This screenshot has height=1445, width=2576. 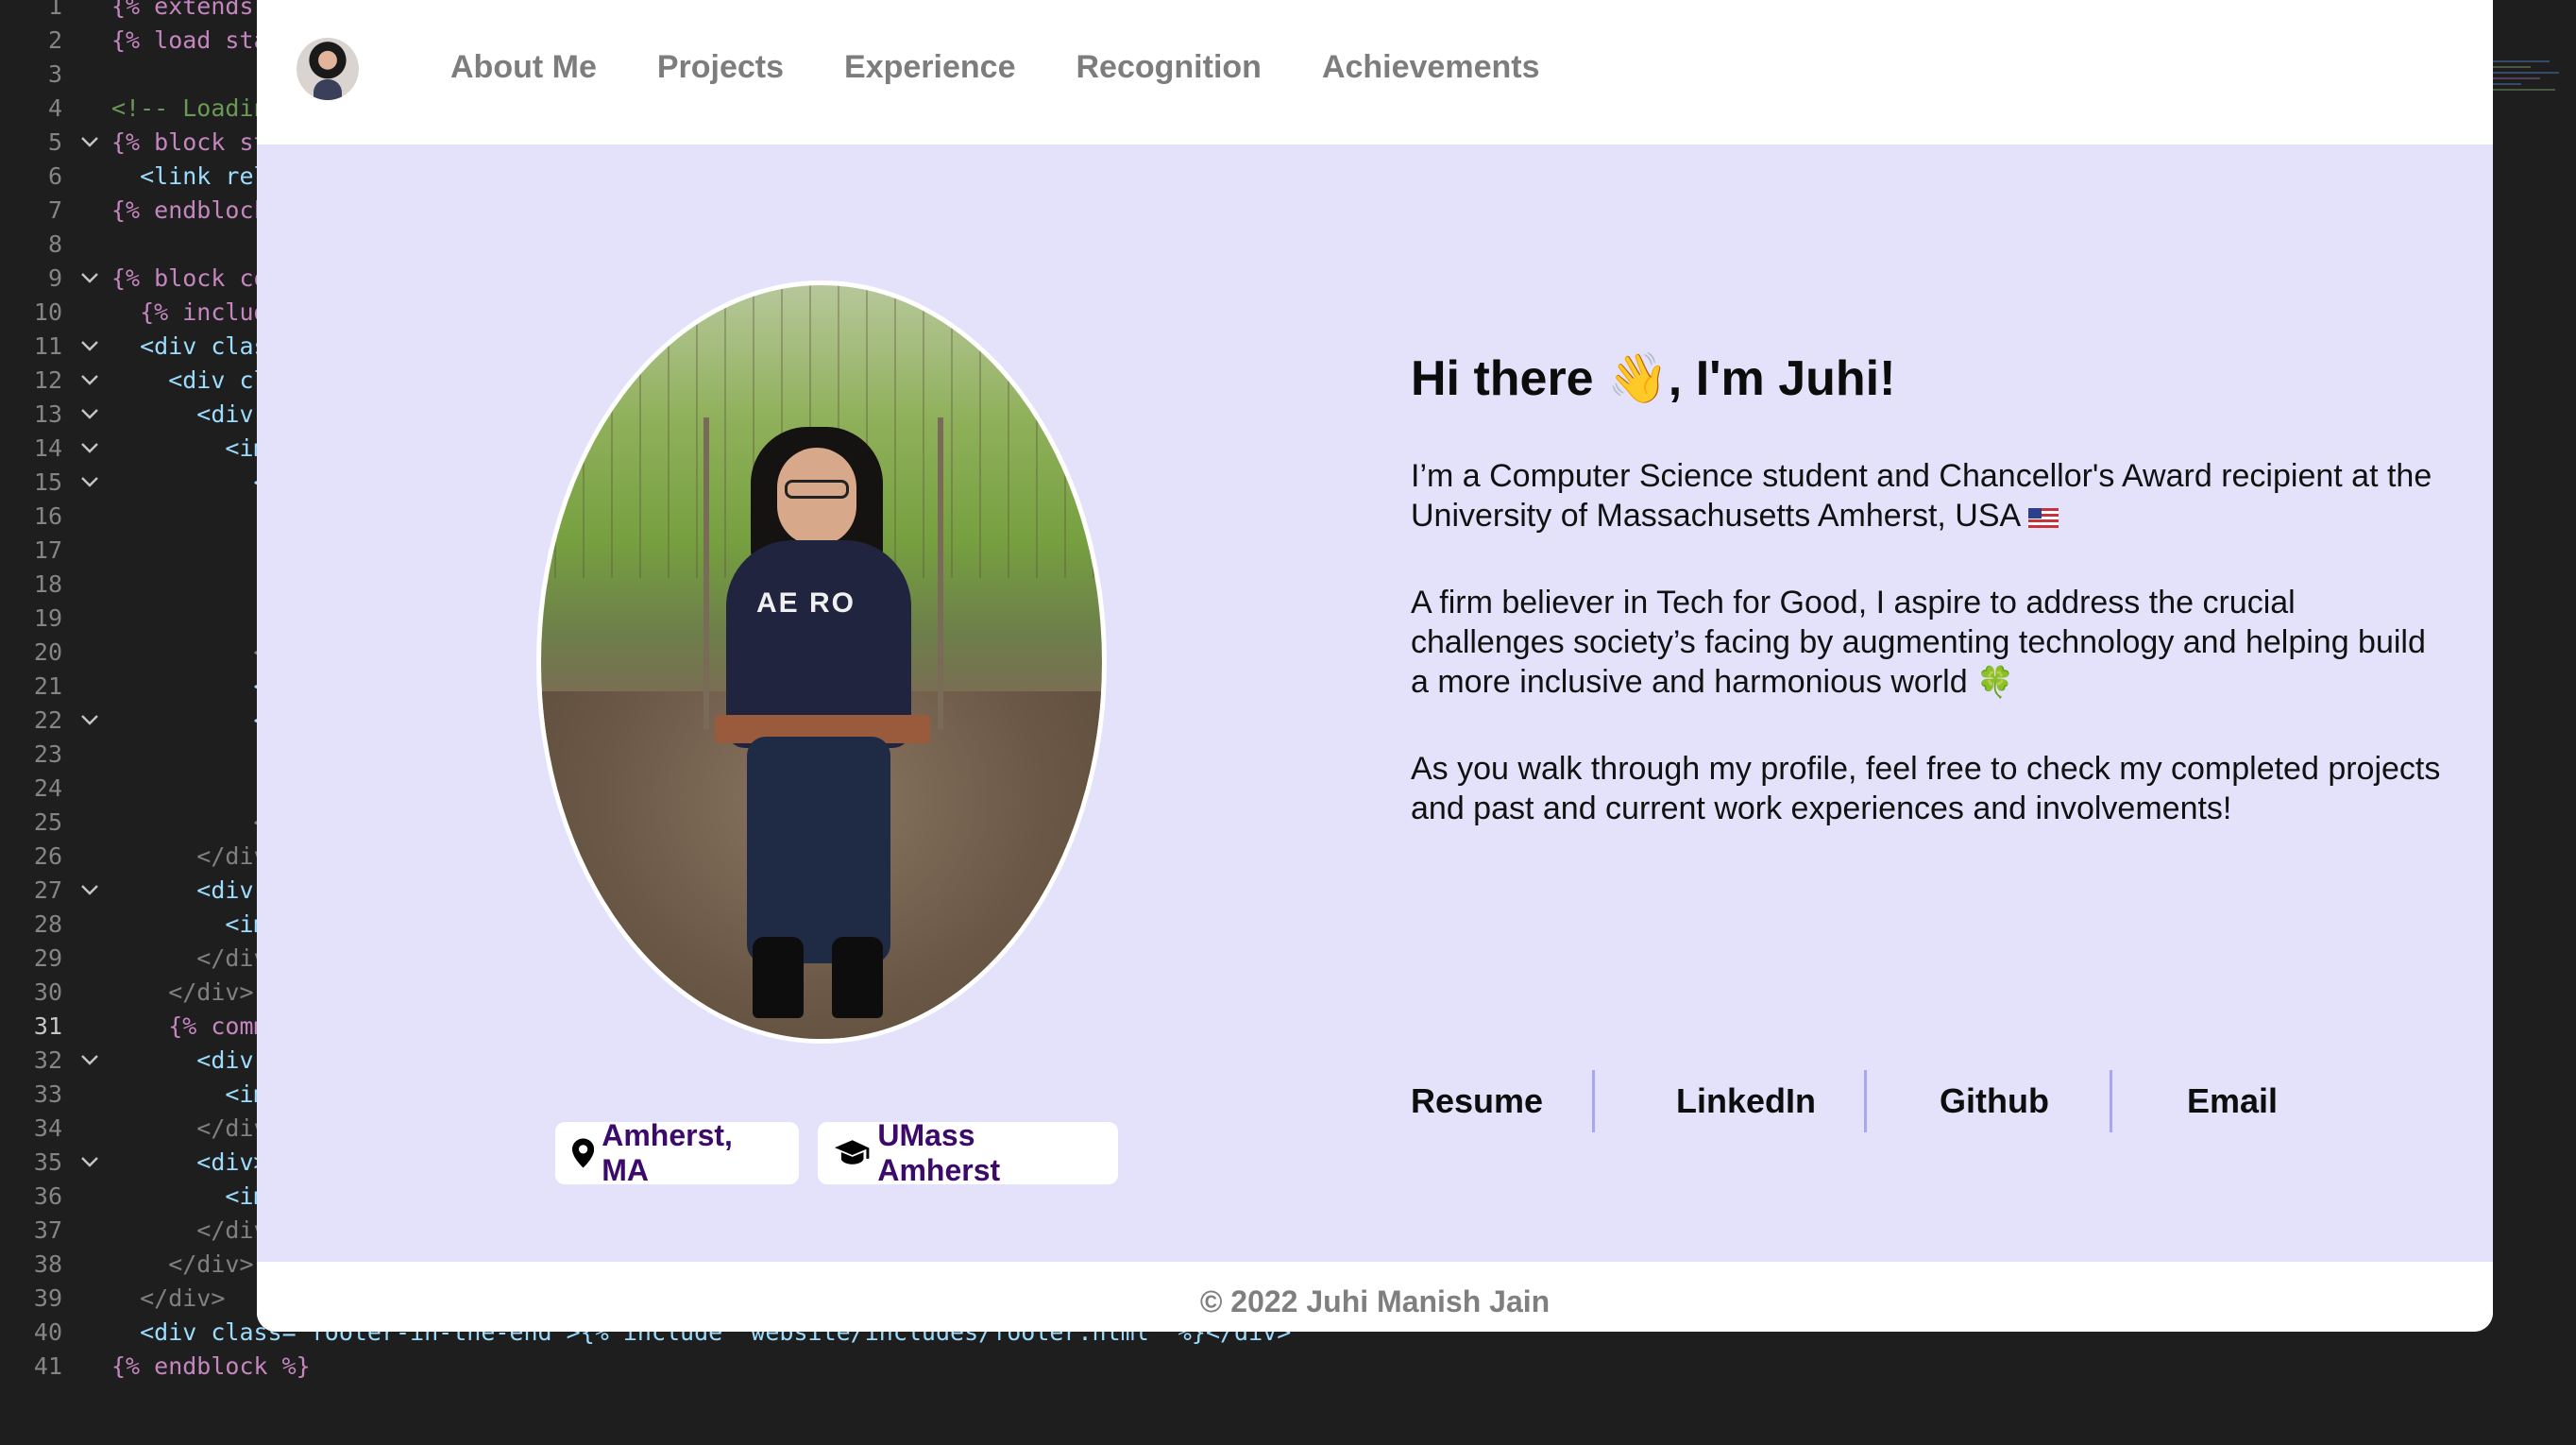 What do you see at coordinates (47, 720) in the screenshot?
I see `line-number: 22` at bounding box center [47, 720].